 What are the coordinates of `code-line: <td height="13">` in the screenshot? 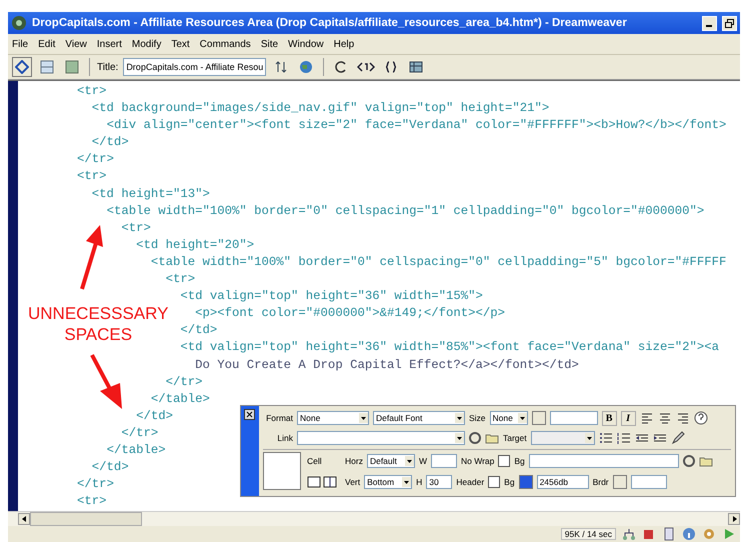 It's located at (151, 193).